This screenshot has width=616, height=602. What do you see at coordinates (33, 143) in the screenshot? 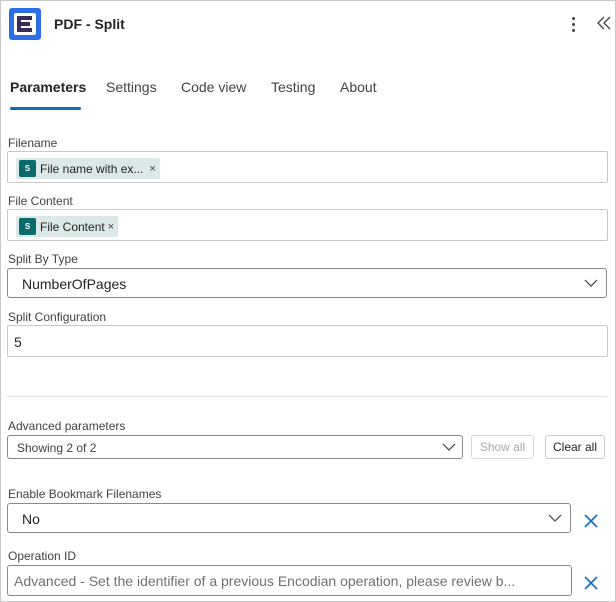
I see `filename-label: Filename` at bounding box center [33, 143].